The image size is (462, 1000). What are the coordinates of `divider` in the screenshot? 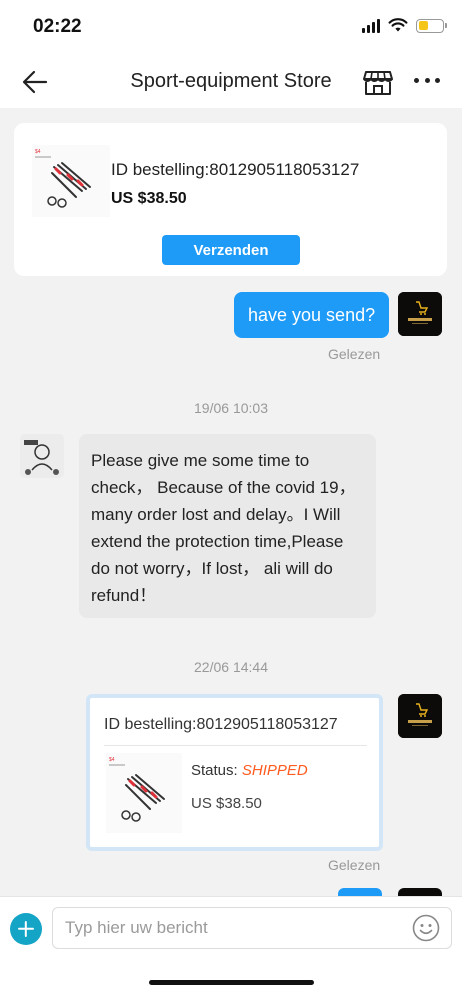 It's located at (235, 745).